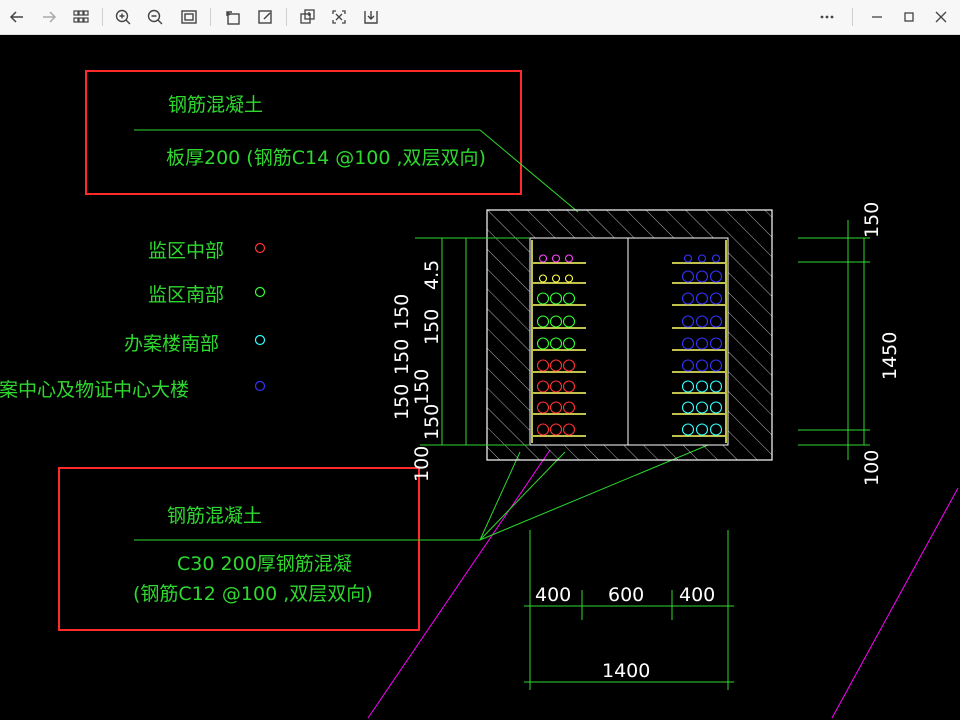  Describe the element at coordinates (265, 17) in the screenshot. I see `edit-icon` at that location.